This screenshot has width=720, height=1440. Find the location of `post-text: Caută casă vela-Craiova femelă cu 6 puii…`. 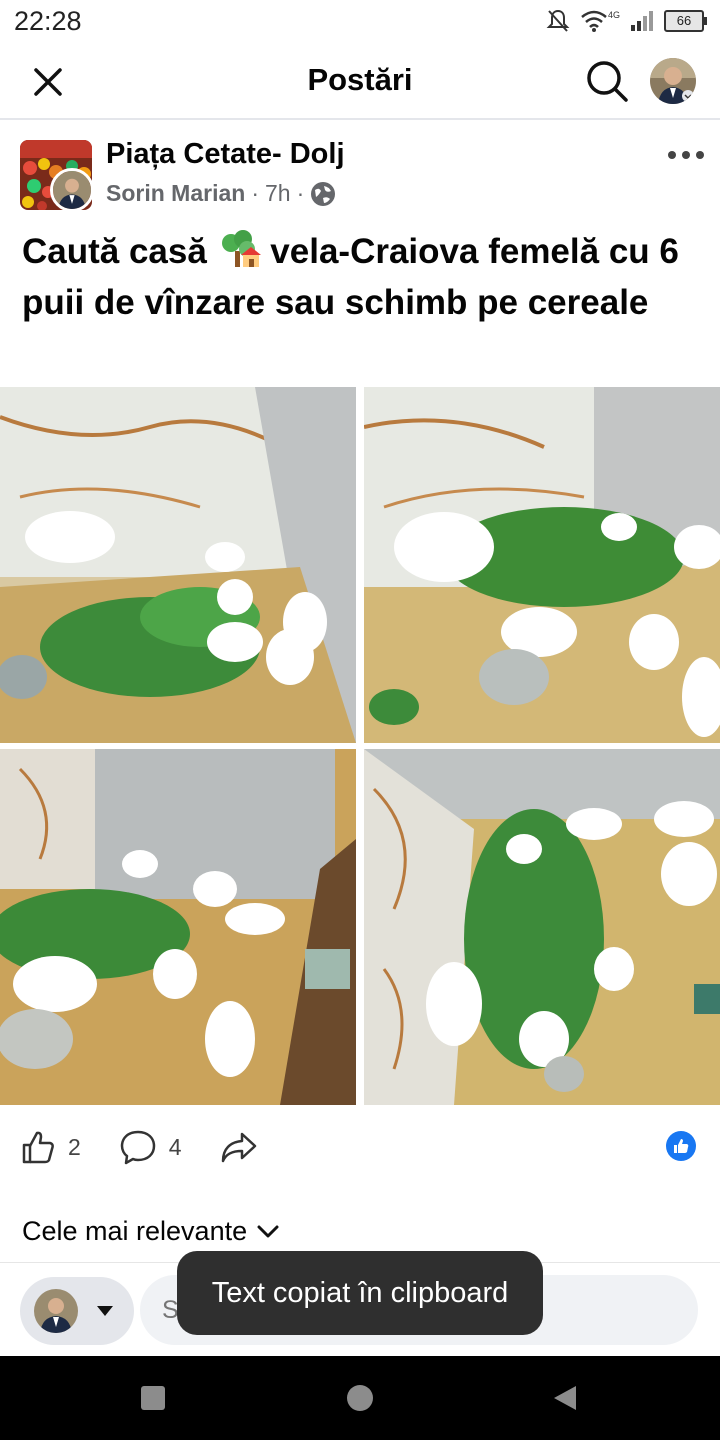

post-text: Caută casă vela-Craiova femelă cu 6 puii… is located at coordinates (365, 277).